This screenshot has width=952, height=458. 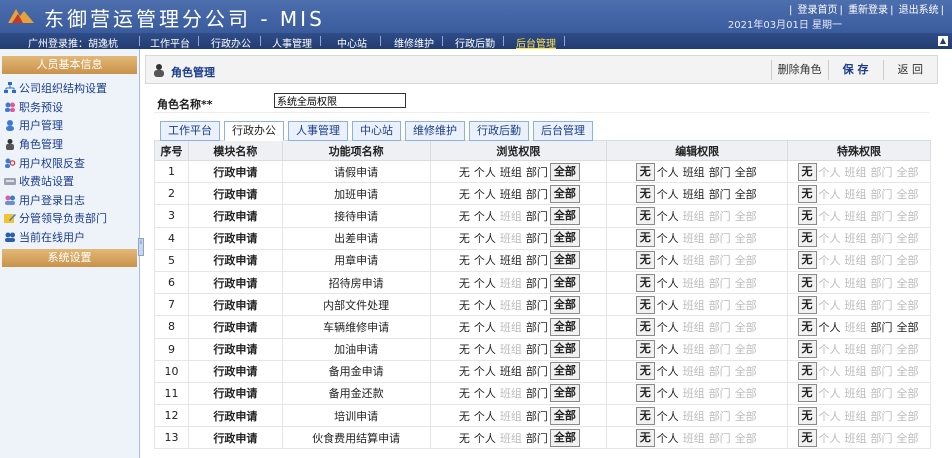 What do you see at coordinates (536, 42) in the screenshot?
I see `menu-backend: 后台管理` at bounding box center [536, 42].